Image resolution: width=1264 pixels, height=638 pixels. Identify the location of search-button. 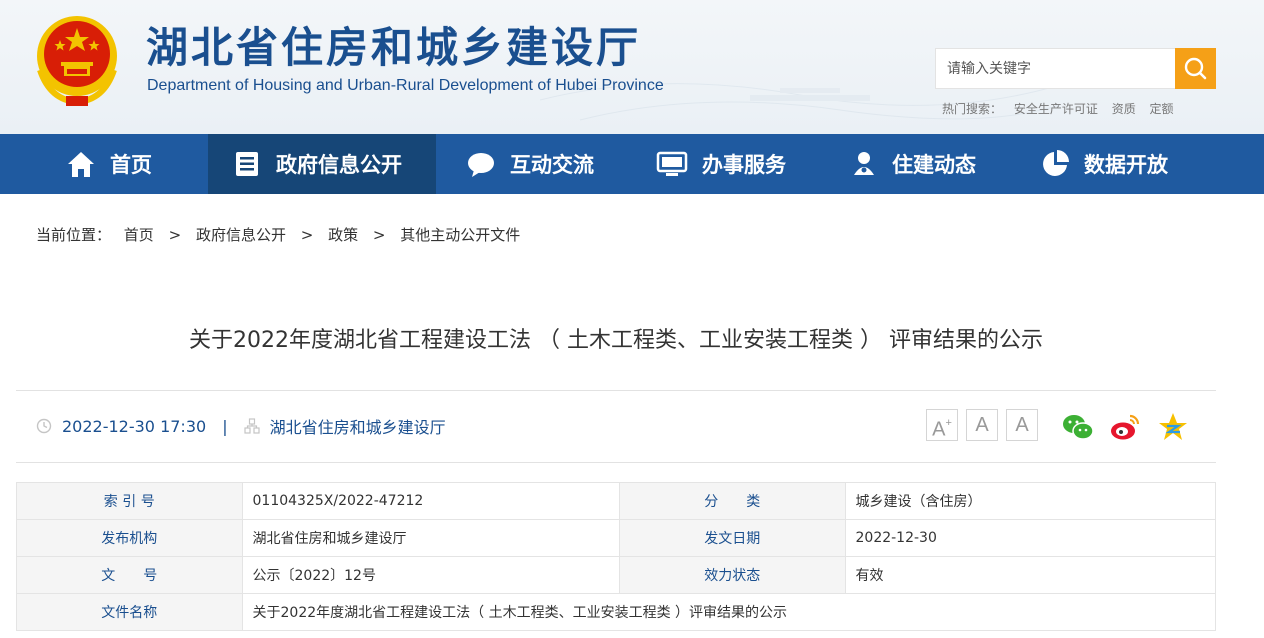
(1195, 68).